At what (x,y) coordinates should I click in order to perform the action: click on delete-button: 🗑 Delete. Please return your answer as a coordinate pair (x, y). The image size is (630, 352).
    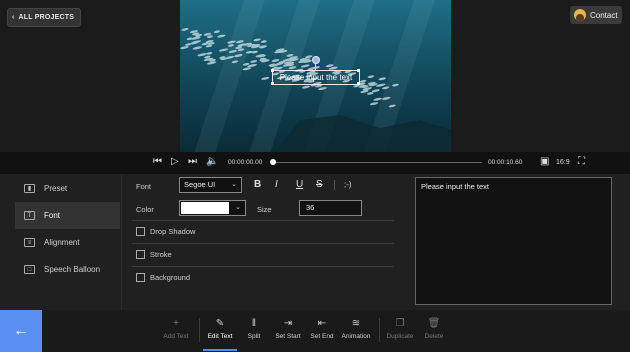
    Looking at the image, I should click on (434, 329).